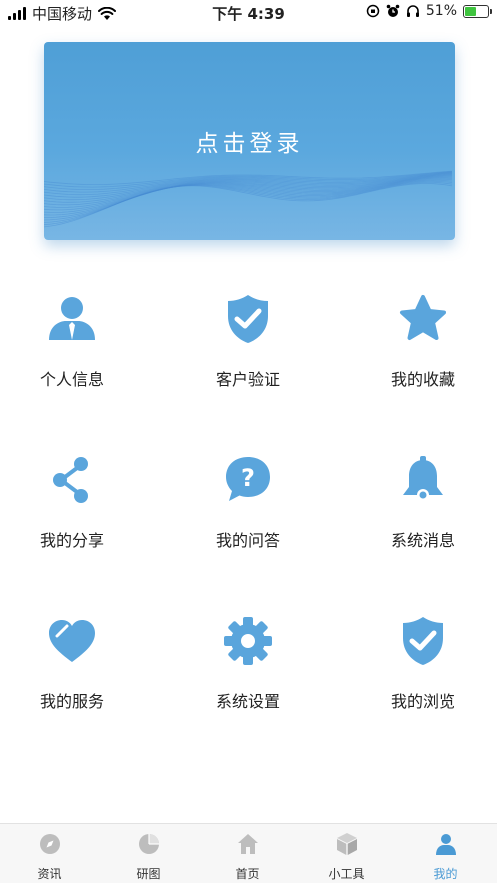 This screenshot has width=497, height=883. Describe the element at coordinates (412, 11) in the screenshot. I see `headphones-icon` at that location.